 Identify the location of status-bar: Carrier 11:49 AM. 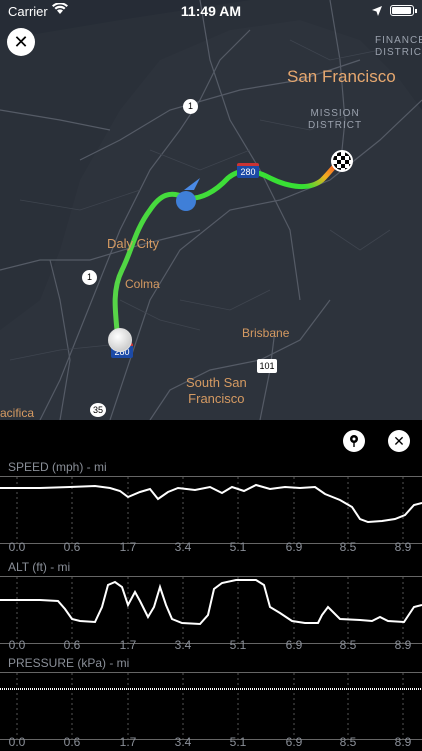
(211, 11).